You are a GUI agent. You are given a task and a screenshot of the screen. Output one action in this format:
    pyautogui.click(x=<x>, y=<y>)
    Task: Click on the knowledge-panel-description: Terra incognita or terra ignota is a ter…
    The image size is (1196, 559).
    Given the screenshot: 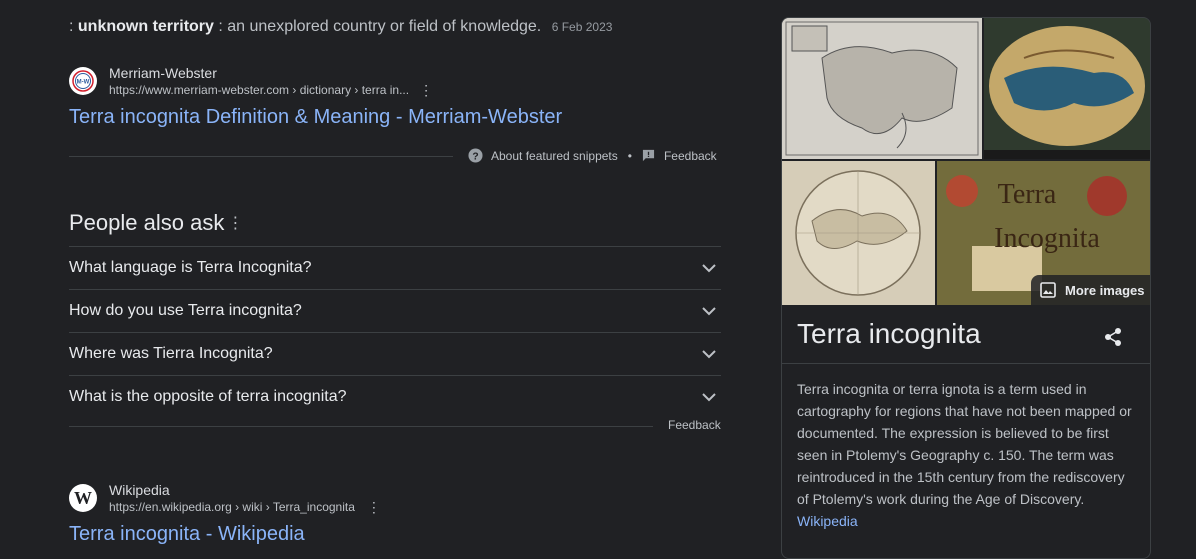 What is the action you would take?
    pyautogui.click(x=968, y=455)
    